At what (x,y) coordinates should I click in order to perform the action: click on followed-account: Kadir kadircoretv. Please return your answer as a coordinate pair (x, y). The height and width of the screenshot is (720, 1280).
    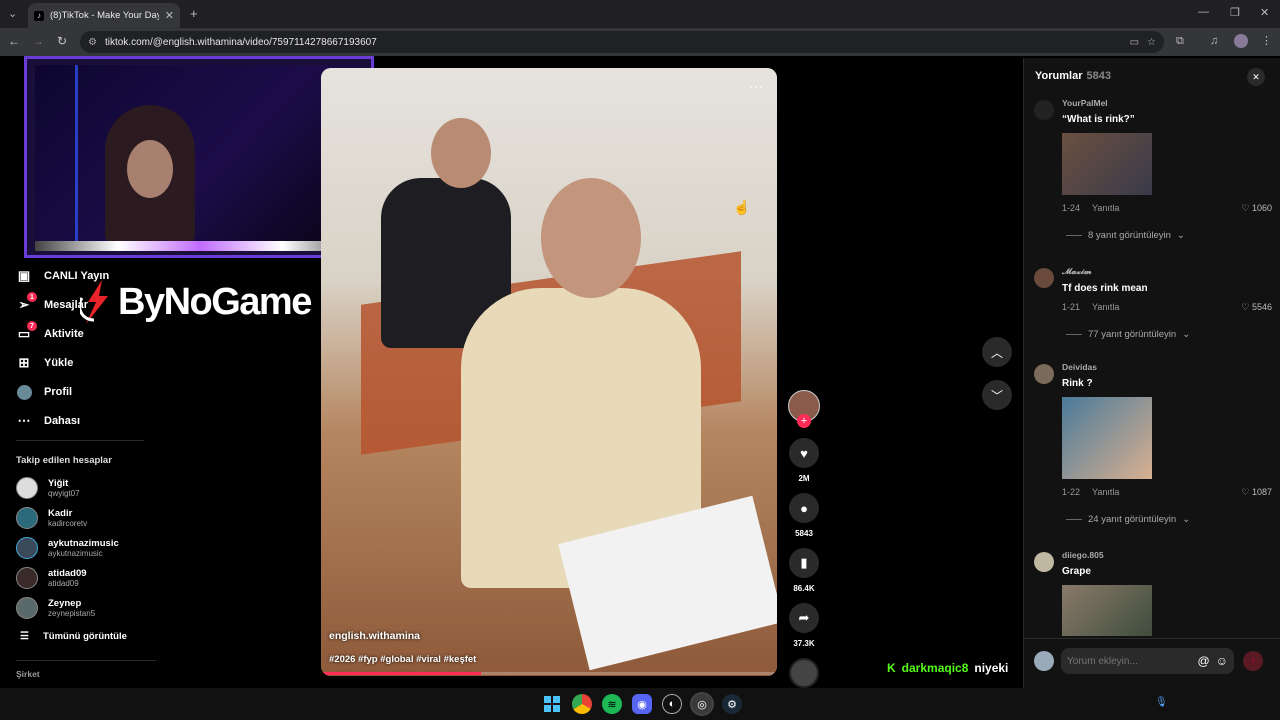
    Looking at the image, I should click on (86, 518).